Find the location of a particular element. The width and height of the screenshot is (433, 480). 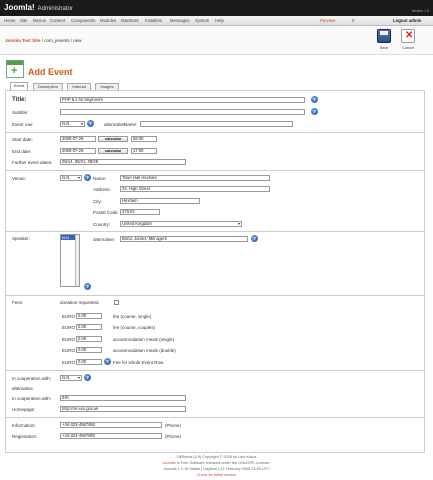

information-suffix: (Phone) is located at coordinates (173, 425).